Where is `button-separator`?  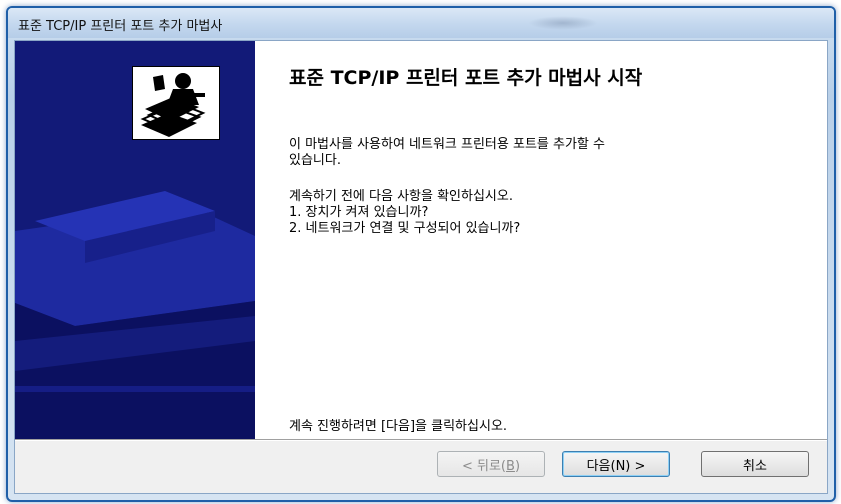 button-separator is located at coordinates (421, 440).